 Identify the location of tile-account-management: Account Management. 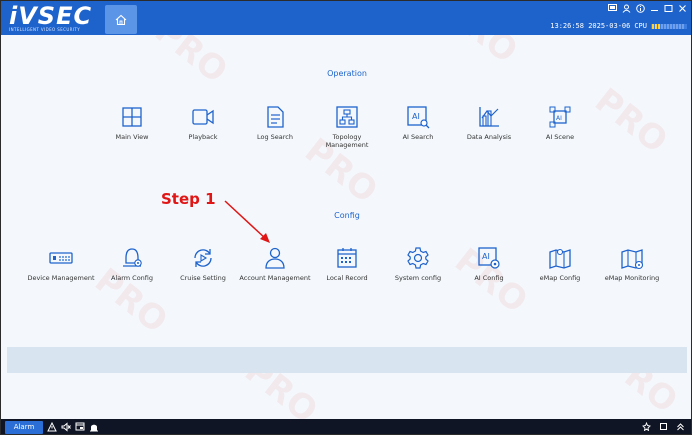
(275, 264).